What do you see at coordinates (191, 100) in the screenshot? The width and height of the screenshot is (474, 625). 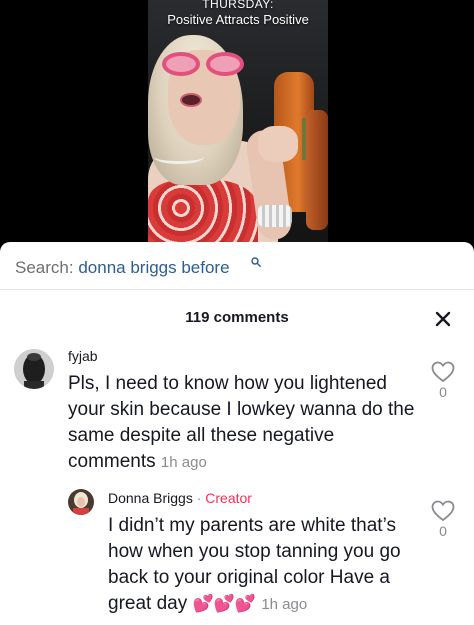 I see `mouth-graphic` at bounding box center [191, 100].